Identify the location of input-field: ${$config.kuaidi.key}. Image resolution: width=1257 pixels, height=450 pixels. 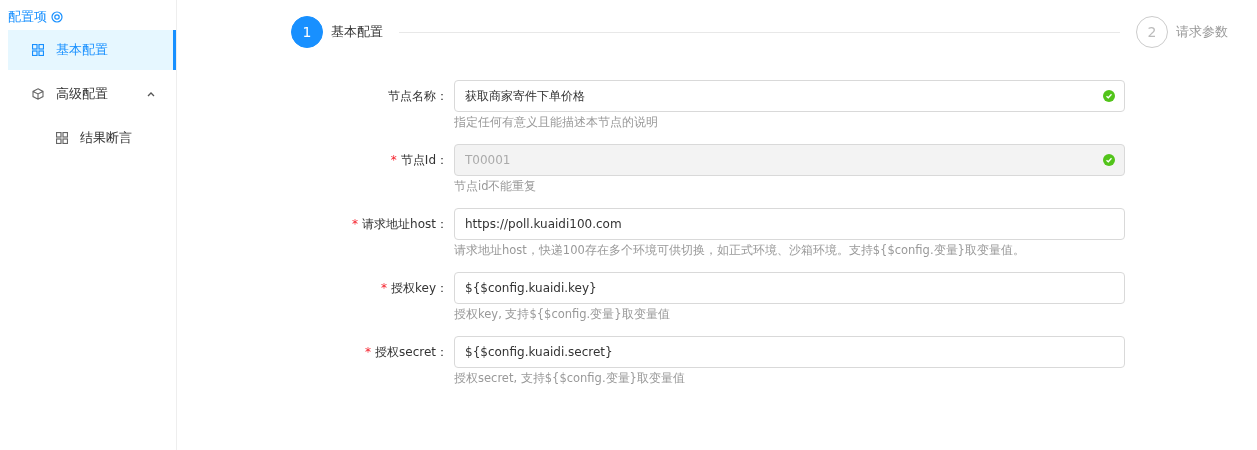
(789, 288).